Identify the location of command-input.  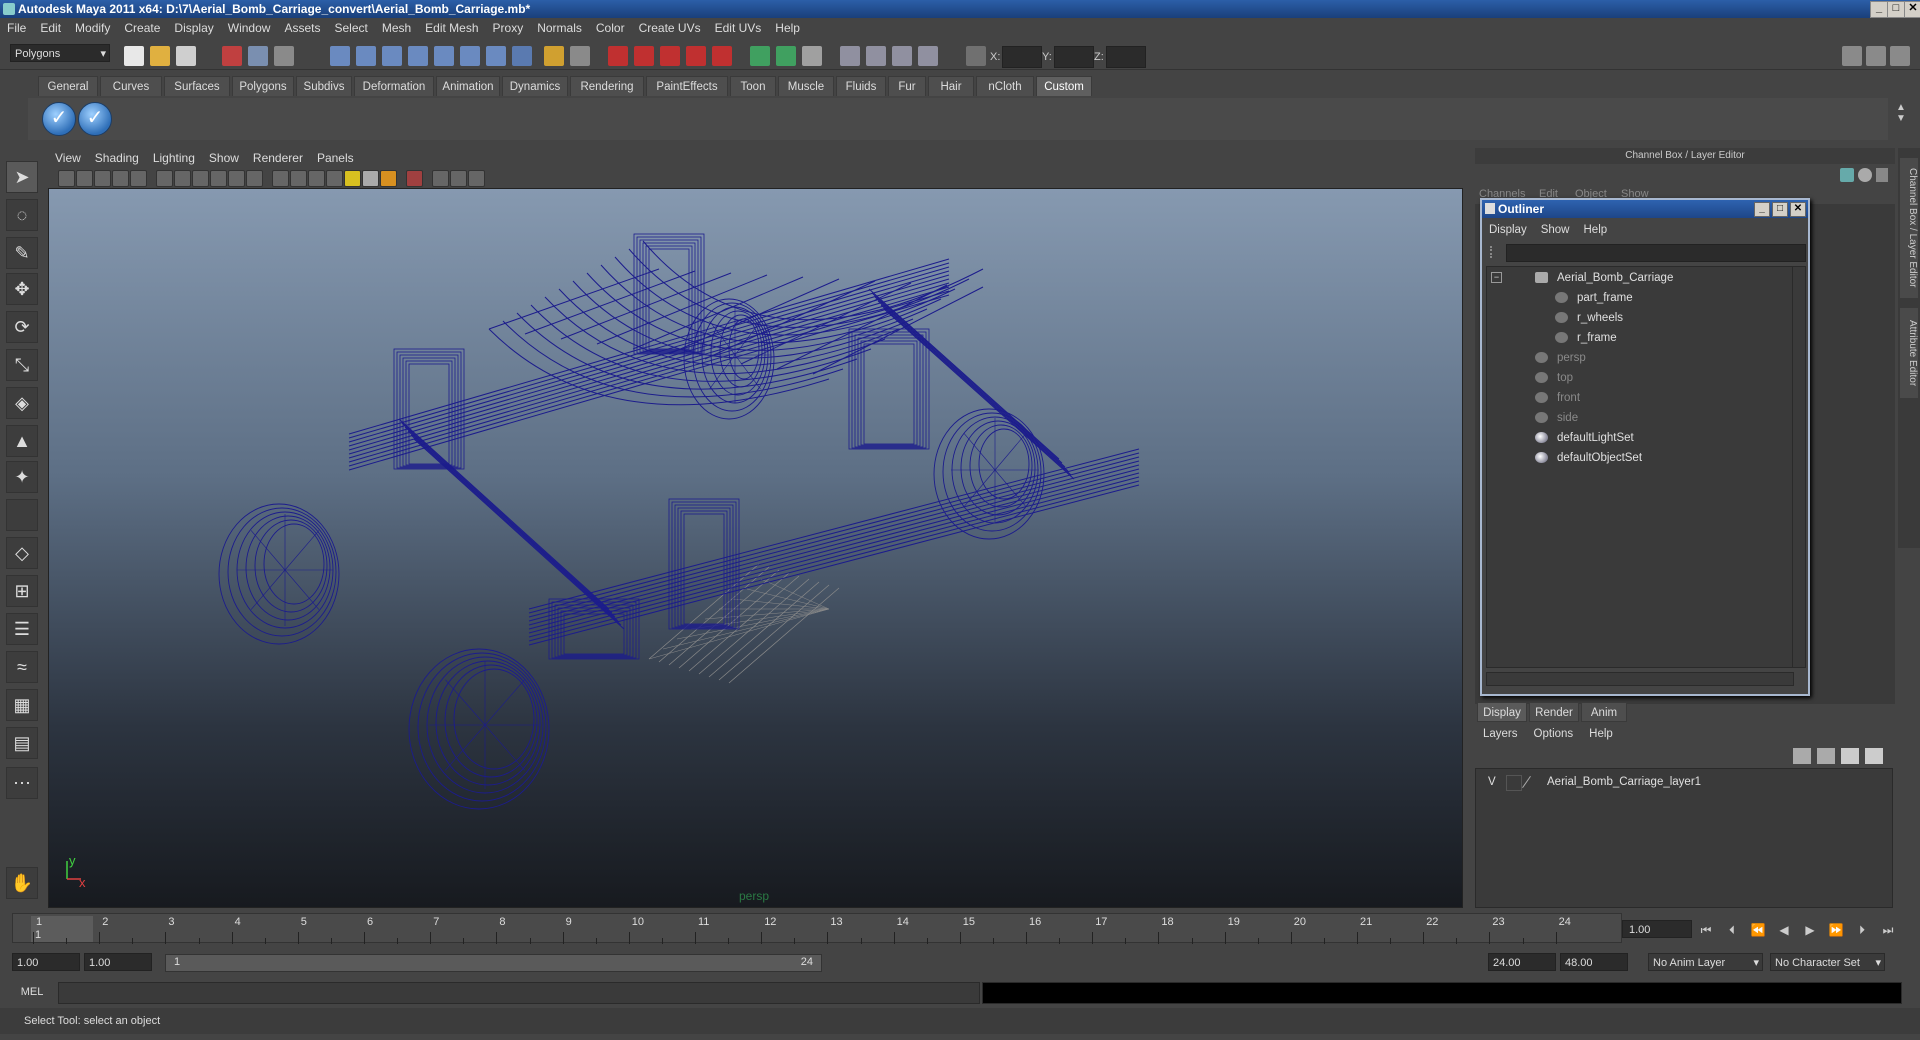
(519, 993).